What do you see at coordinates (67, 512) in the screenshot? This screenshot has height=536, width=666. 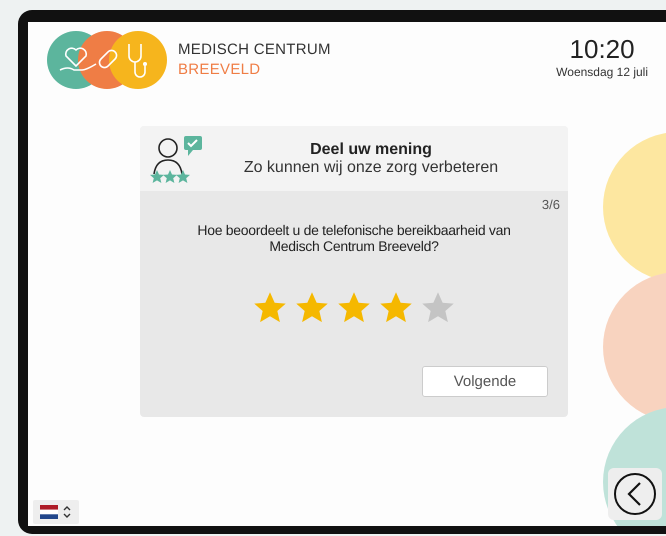 I see `up-down-chevron-icon` at bounding box center [67, 512].